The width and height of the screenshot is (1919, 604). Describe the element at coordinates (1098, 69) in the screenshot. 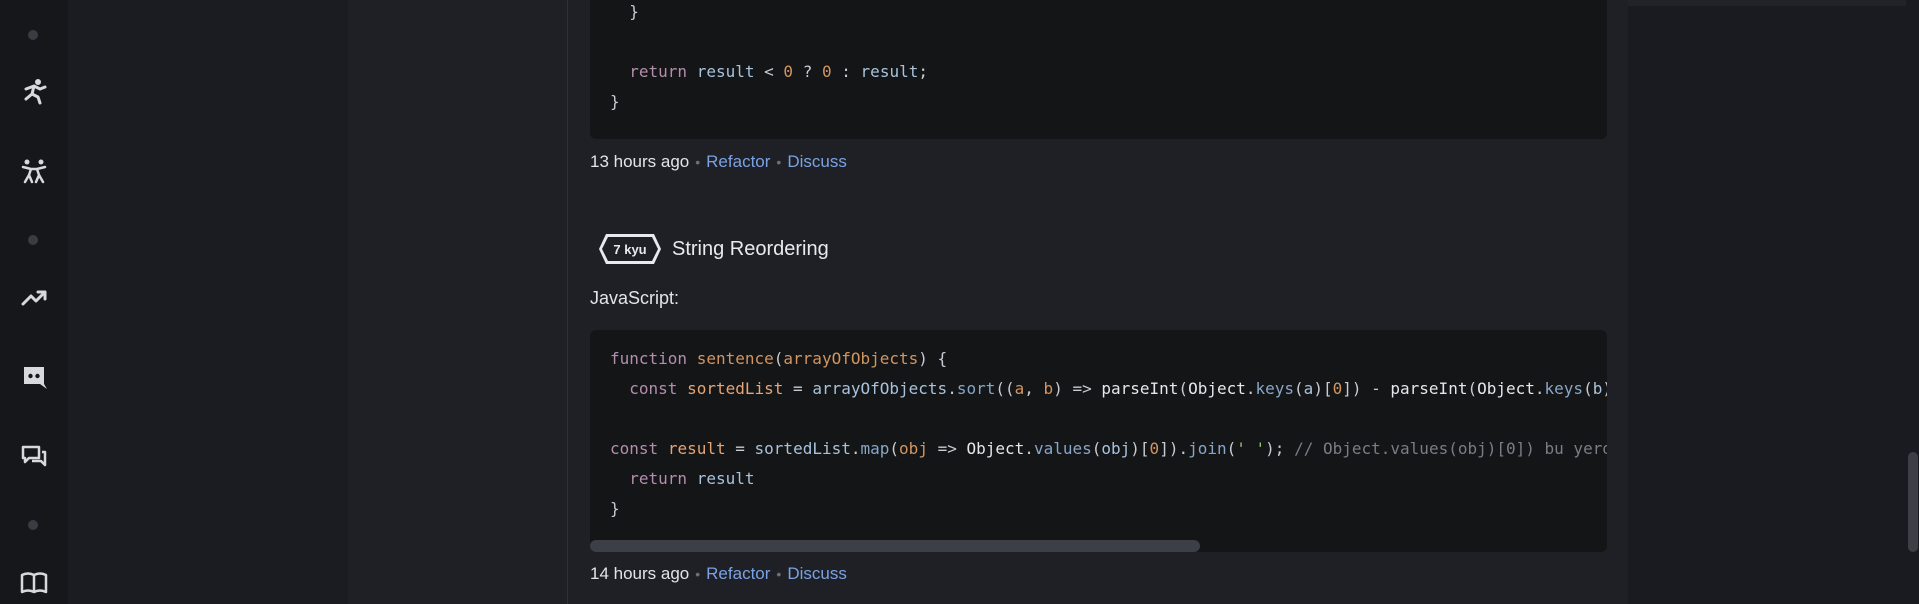

I see `solution-code-block: } return result < 0 ? 0 : result; }` at that location.